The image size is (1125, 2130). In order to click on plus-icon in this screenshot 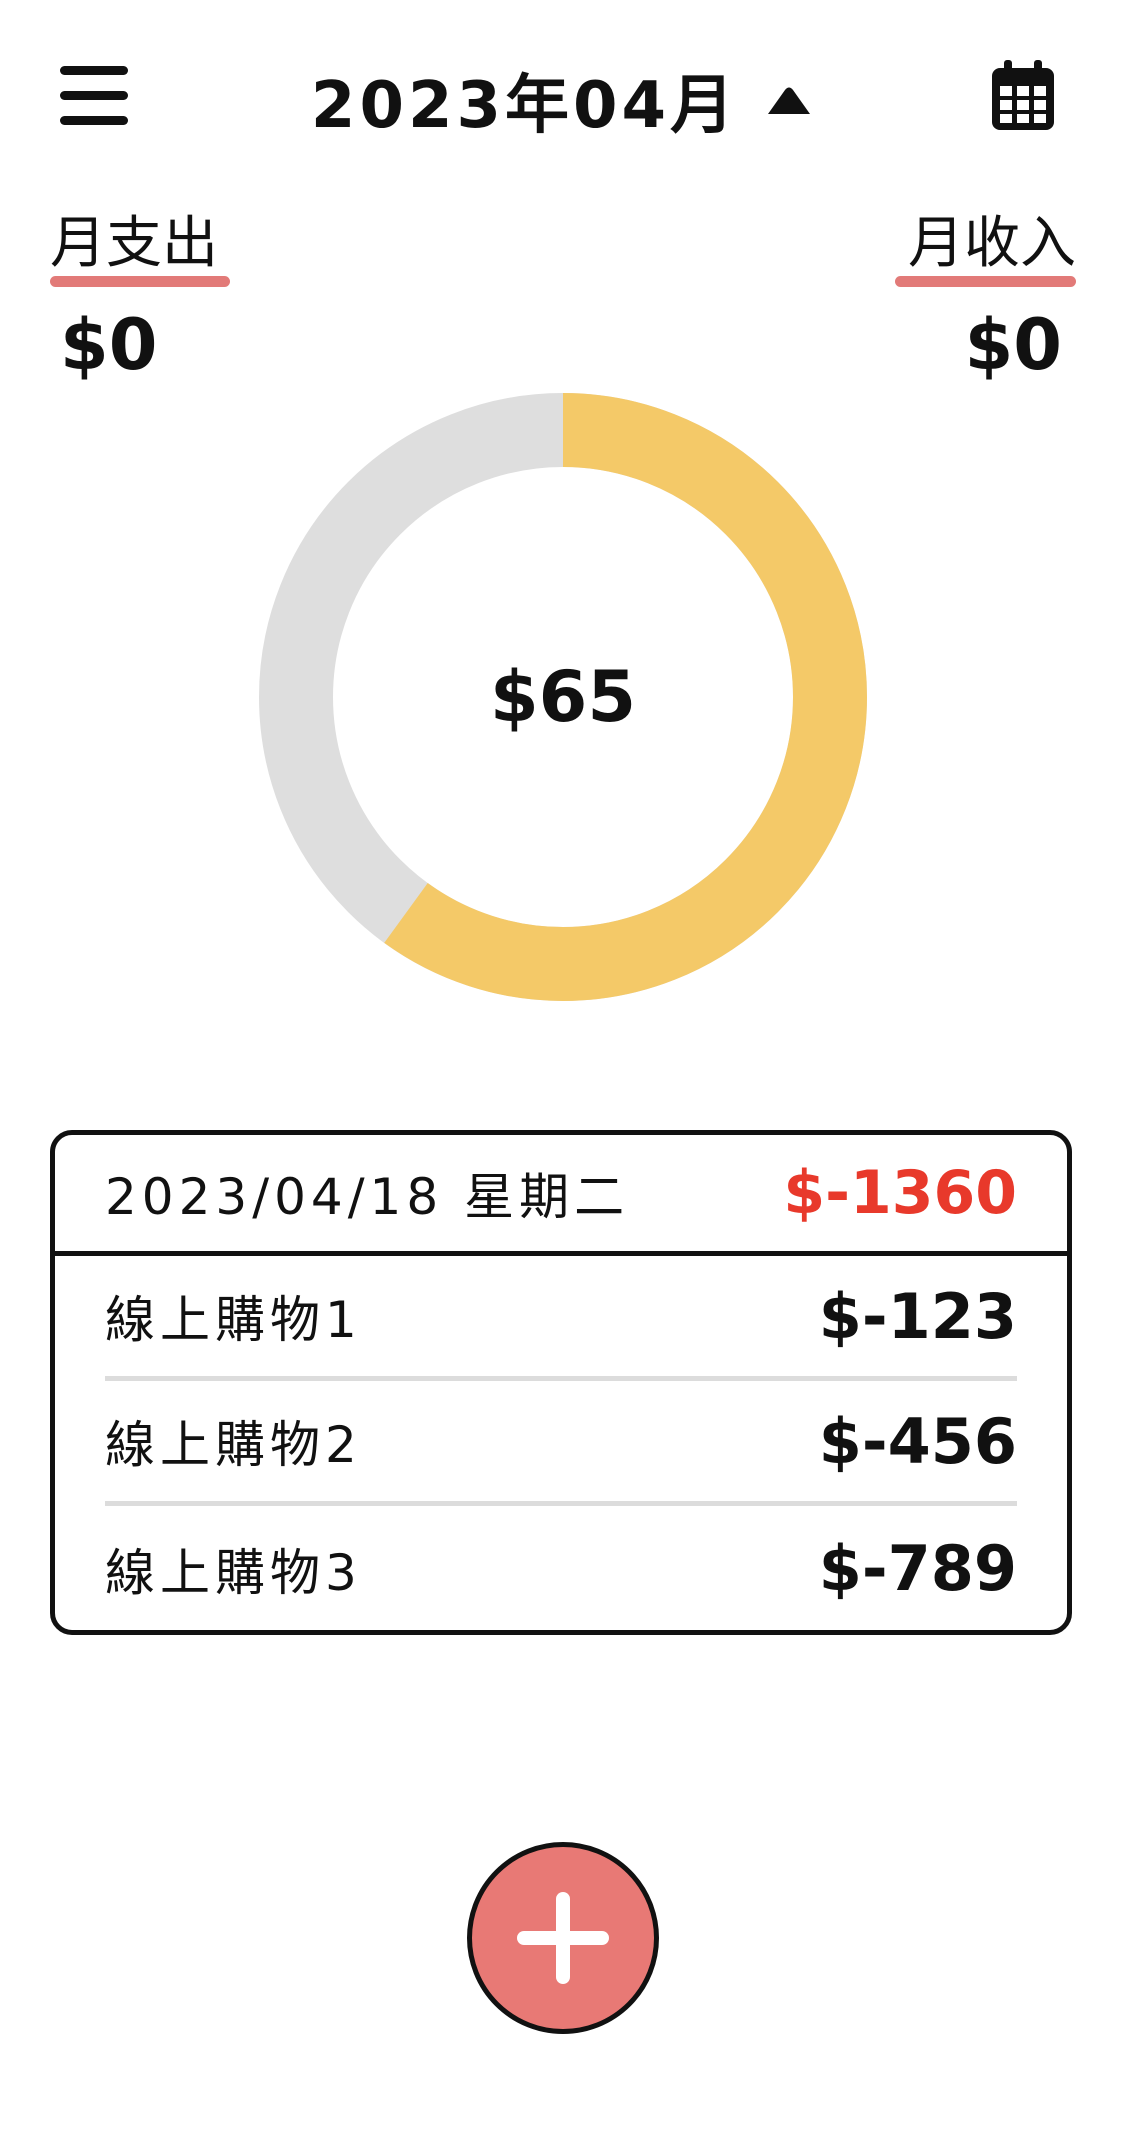, I will do `click(563, 1938)`.